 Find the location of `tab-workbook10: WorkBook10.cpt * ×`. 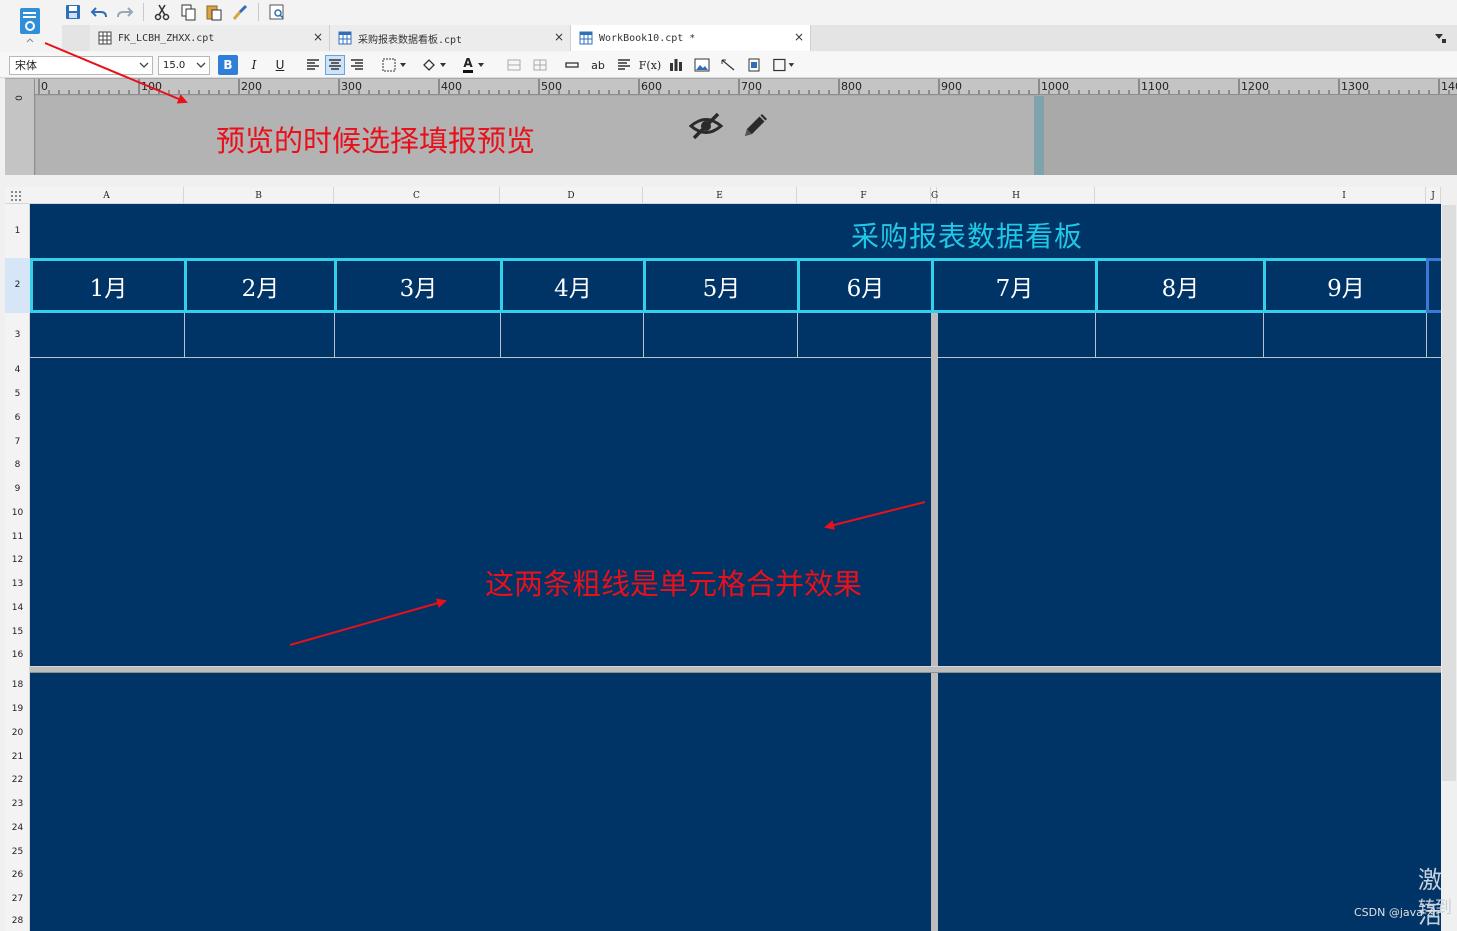

tab-workbook10: WorkBook10.cpt * × is located at coordinates (691, 38).